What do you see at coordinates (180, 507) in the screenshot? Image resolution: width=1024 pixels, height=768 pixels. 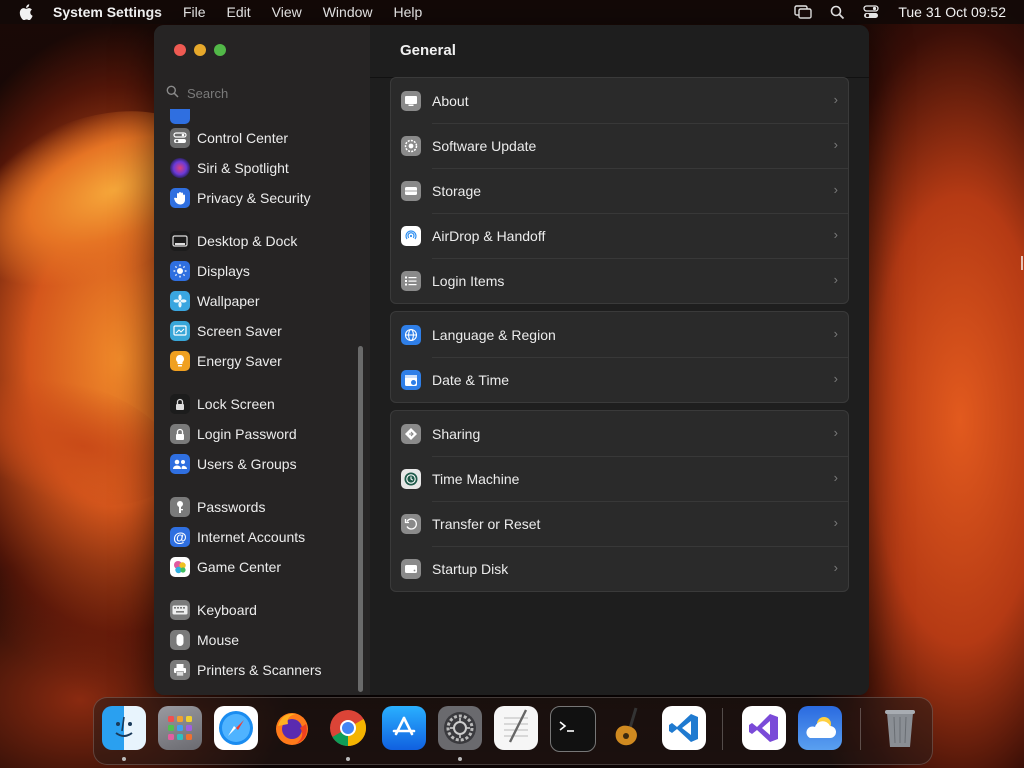 I see `key-icon` at bounding box center [180, 507].